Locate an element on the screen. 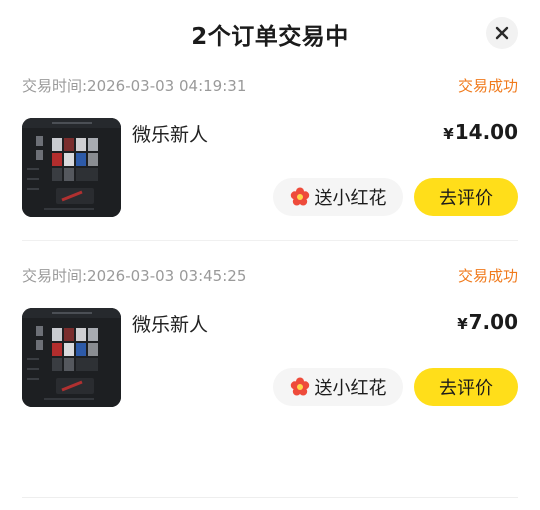  order-price: ¥14.00 is located at coordinates (480, 132).